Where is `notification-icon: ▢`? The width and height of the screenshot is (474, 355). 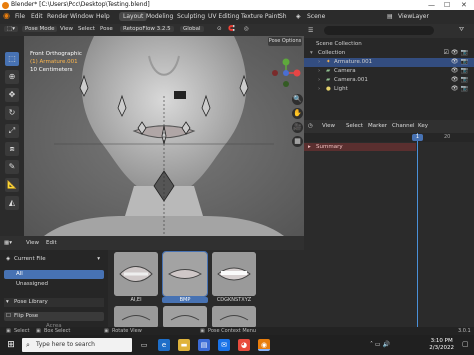
notification-icon: ▢ is located at coordinates (465, 344).